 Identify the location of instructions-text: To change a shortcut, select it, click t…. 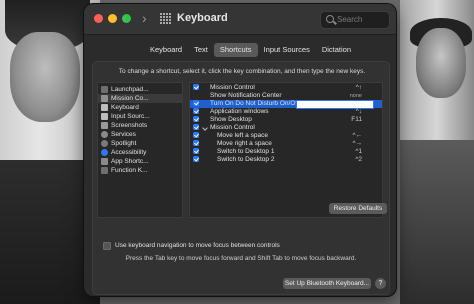
(242, 71).